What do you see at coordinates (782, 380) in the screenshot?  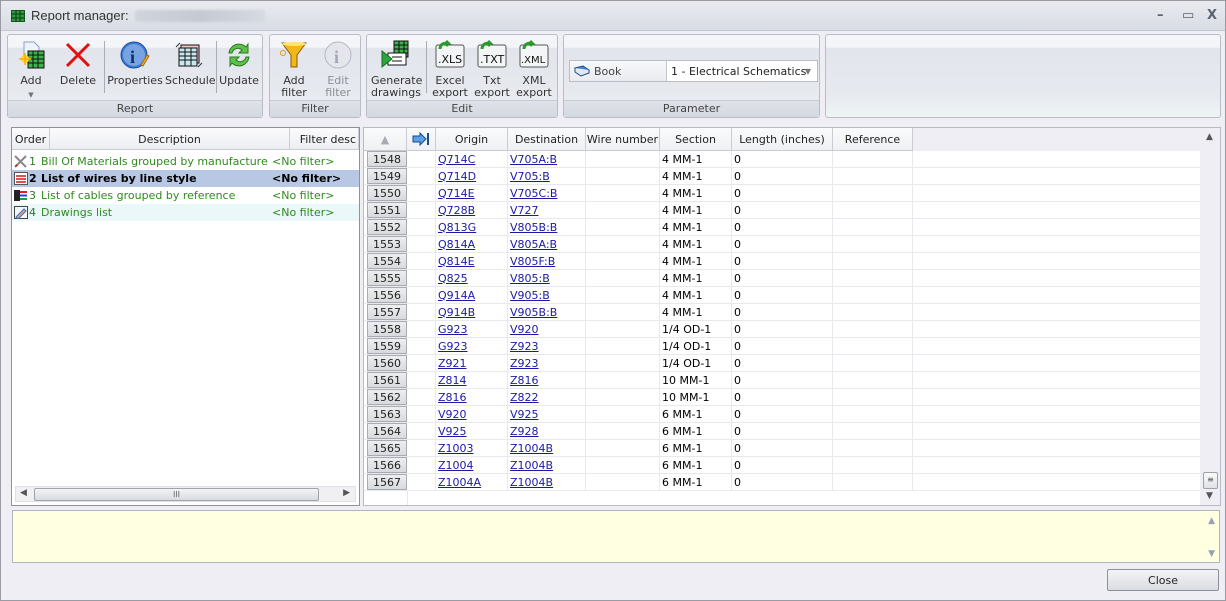 I see `wire-row: 1561 Z814 Z816 10 MM-1 0` at bounding box center [782, 380].